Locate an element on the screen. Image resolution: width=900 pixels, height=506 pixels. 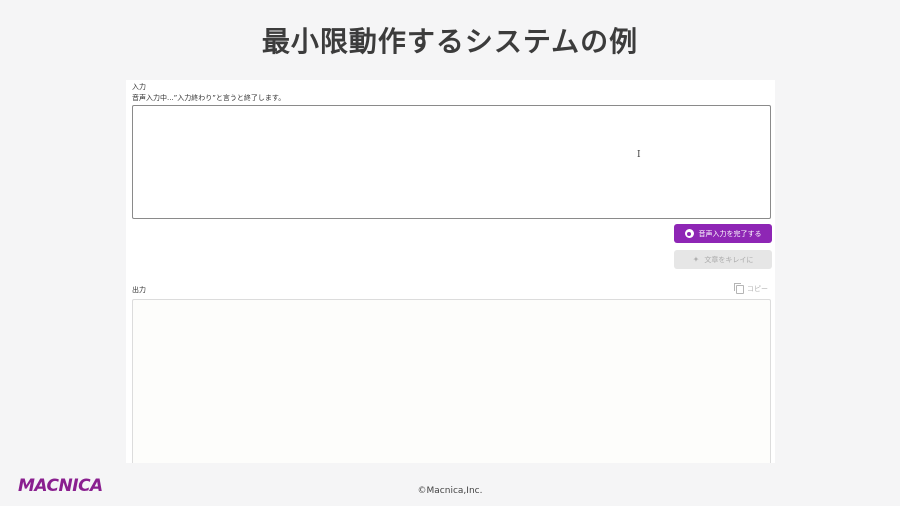
finish-voice-input-button: 音声入力を完了する is located at coordinates (723, 233).